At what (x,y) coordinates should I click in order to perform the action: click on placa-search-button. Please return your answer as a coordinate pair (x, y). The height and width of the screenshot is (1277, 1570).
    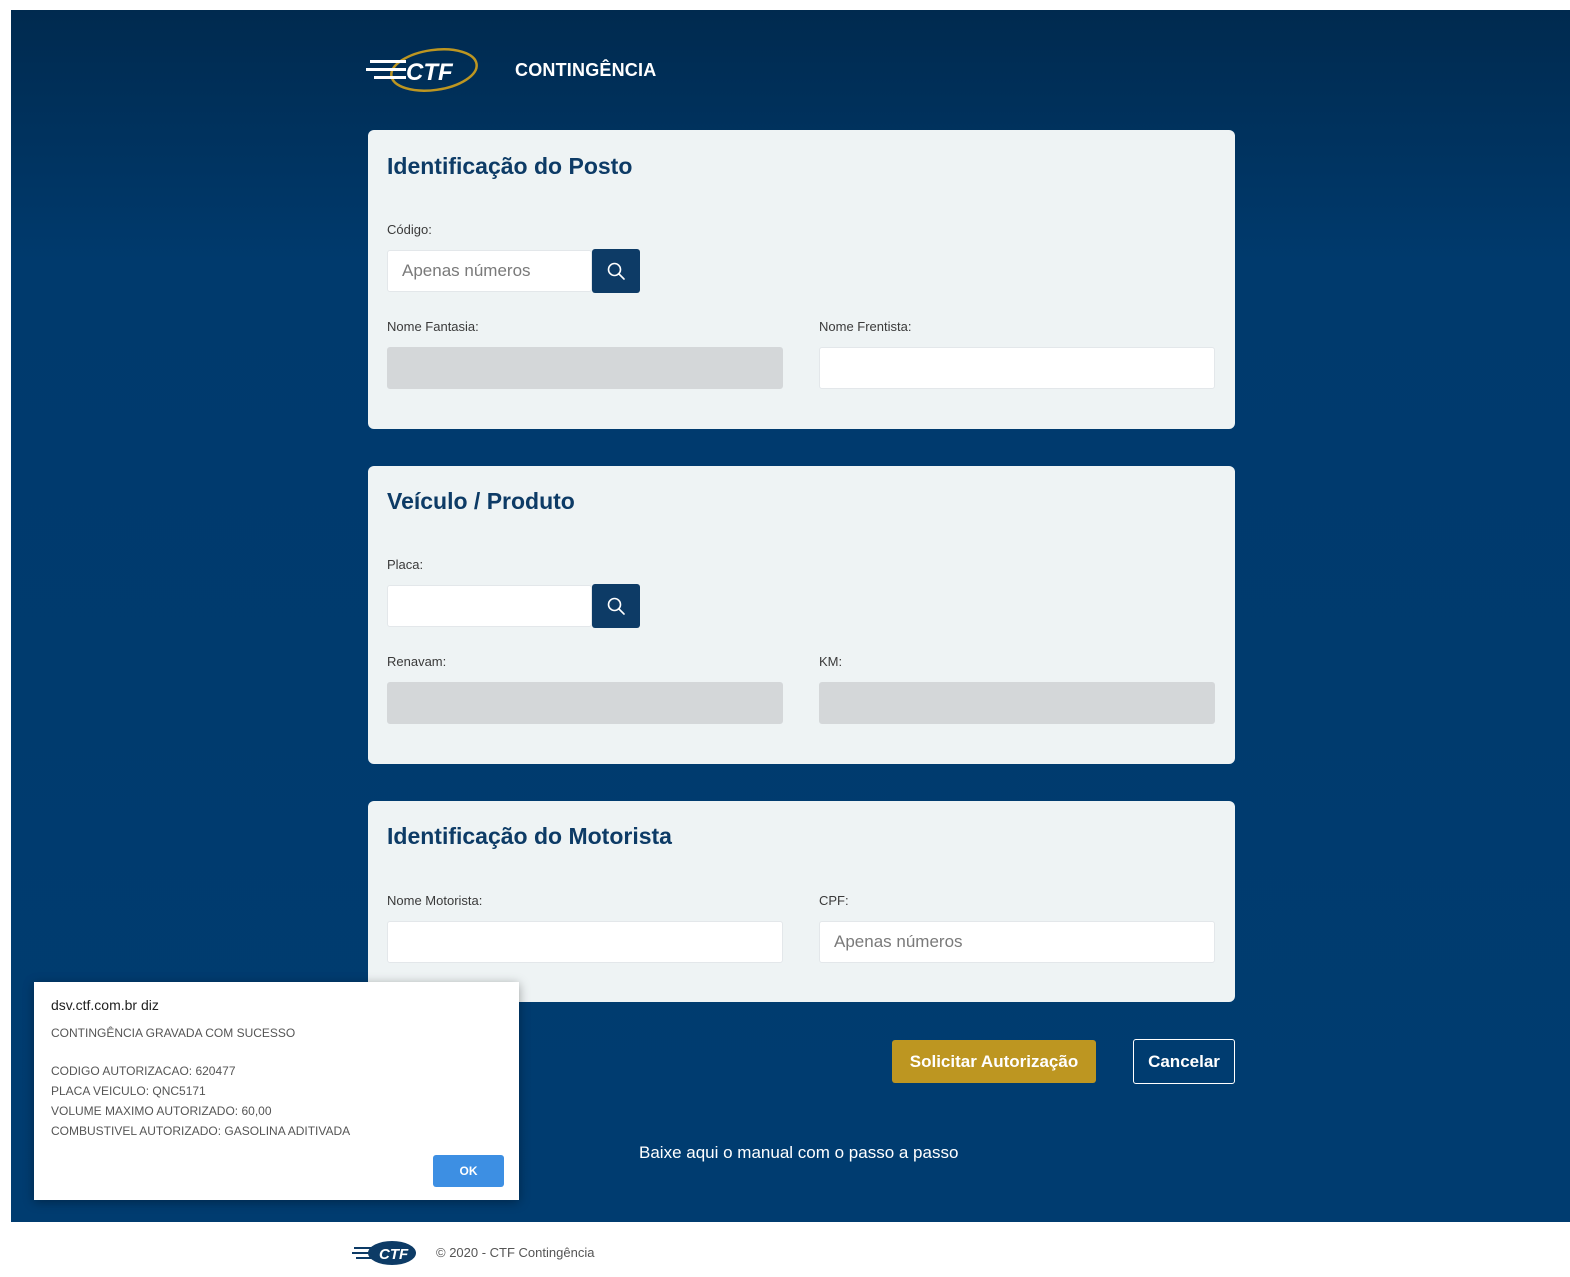
    Looking at the image, I should click on (616, 606).